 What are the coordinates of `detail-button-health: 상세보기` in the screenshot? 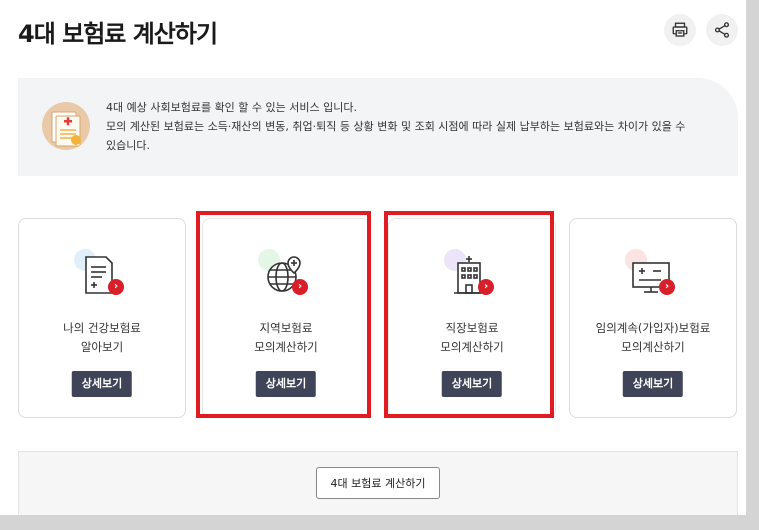 It's located at (102, 384).